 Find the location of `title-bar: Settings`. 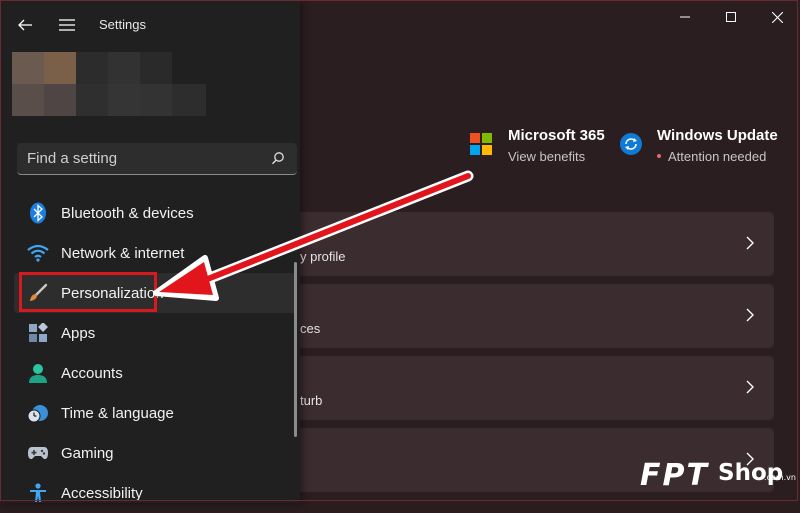

title-bar: Settings is located at coordinates (150, 25).